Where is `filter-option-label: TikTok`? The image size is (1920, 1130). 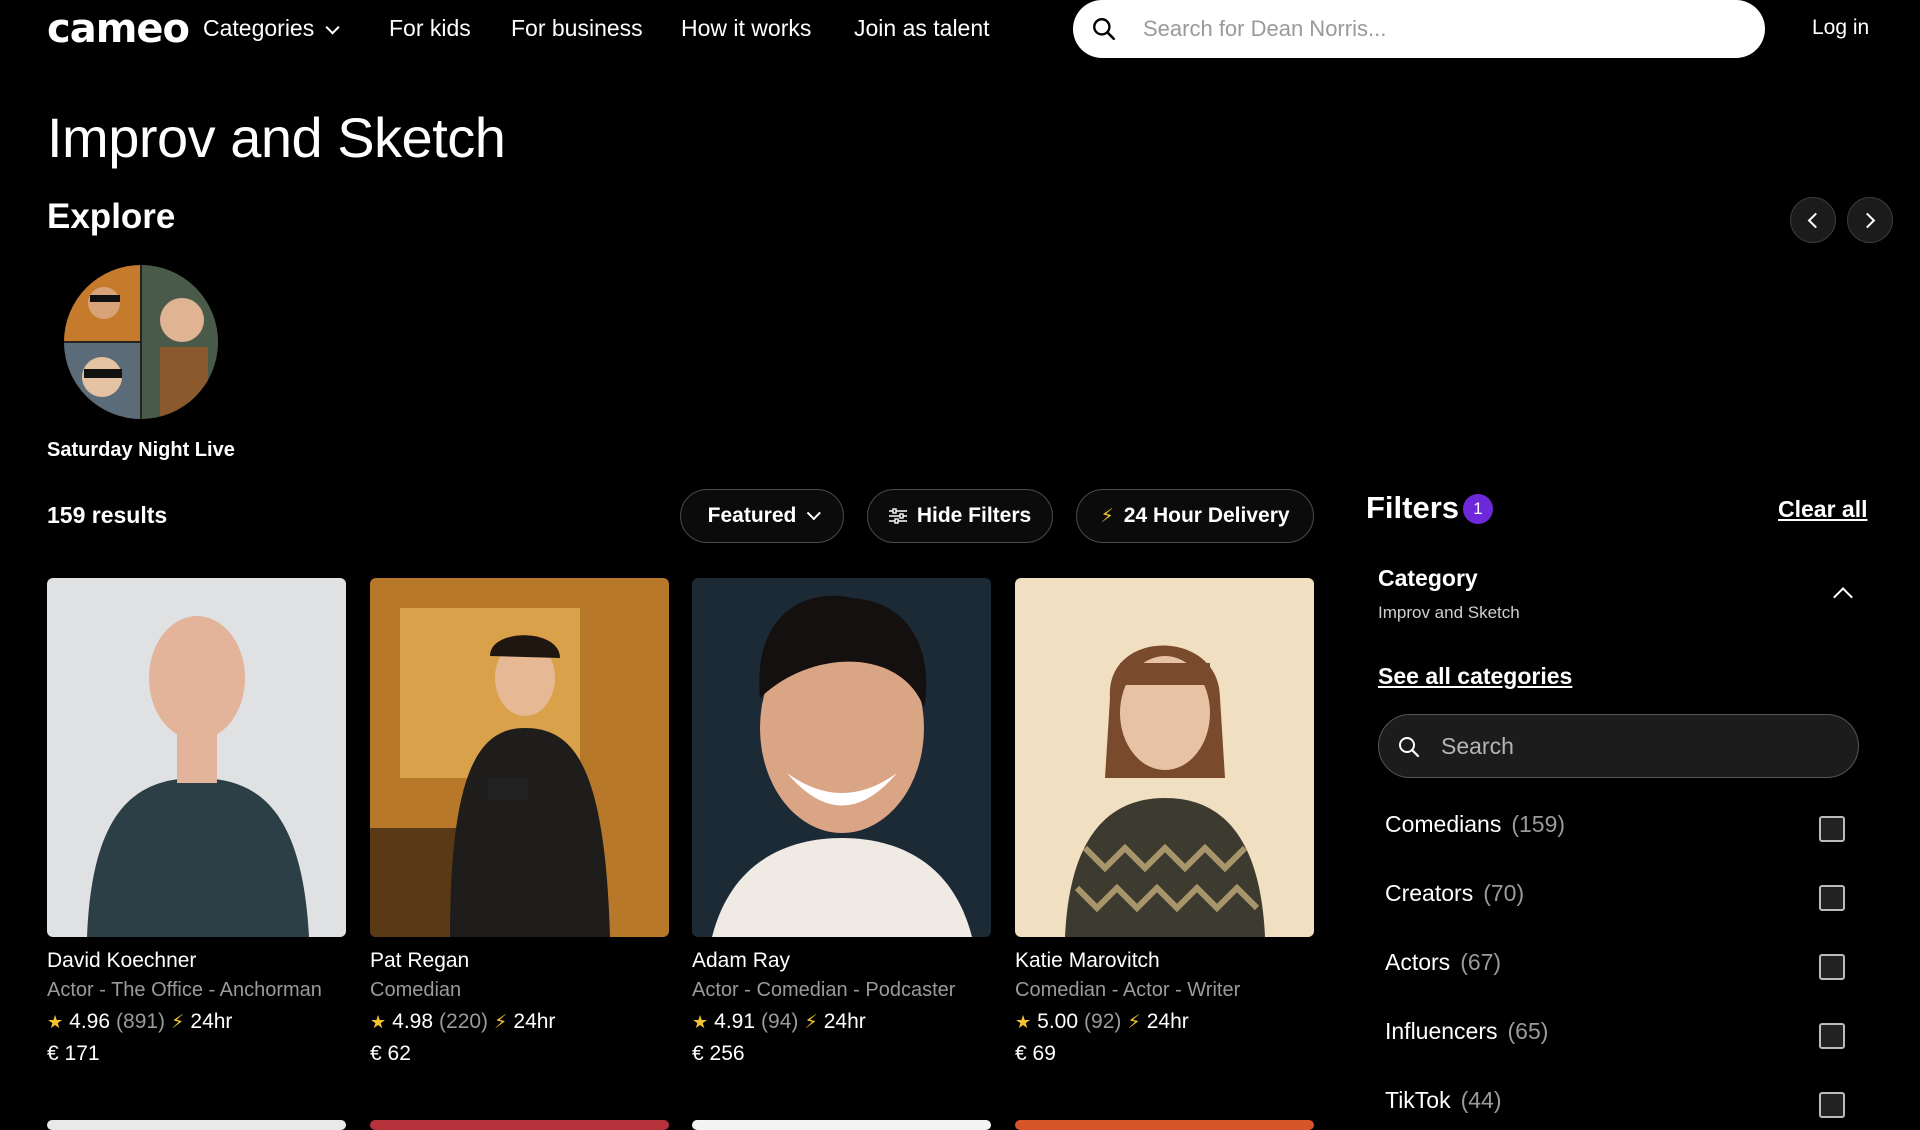 filter-option-label: TikTok is located at coordinates (1418, 1100).